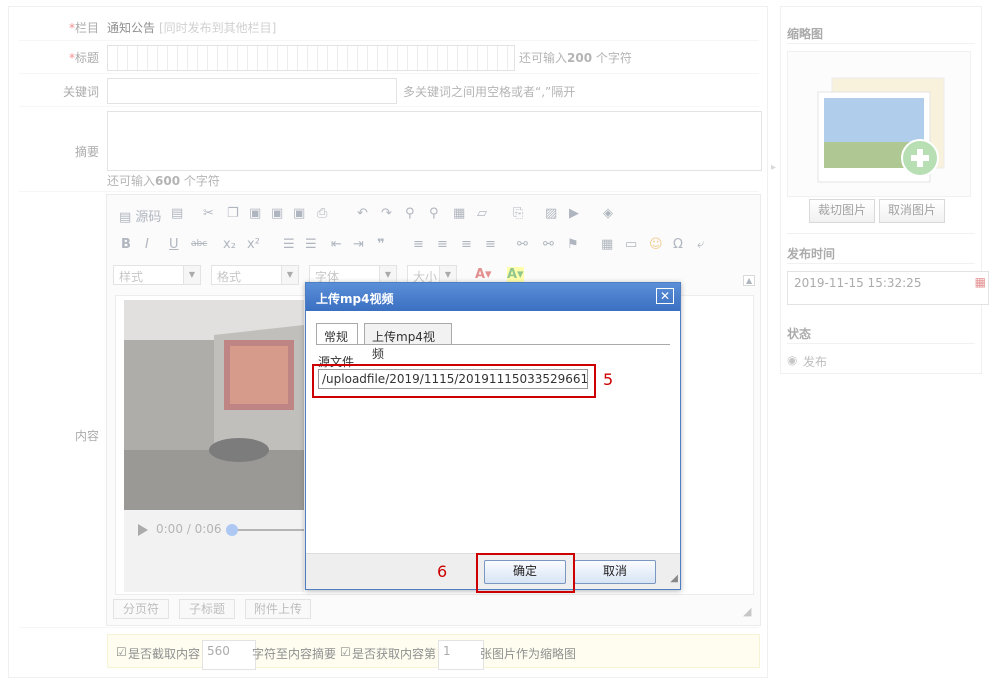  Describe the element at coordinates (615, 572) in the screenshot. I see `cancel-button: 取消` at that location.